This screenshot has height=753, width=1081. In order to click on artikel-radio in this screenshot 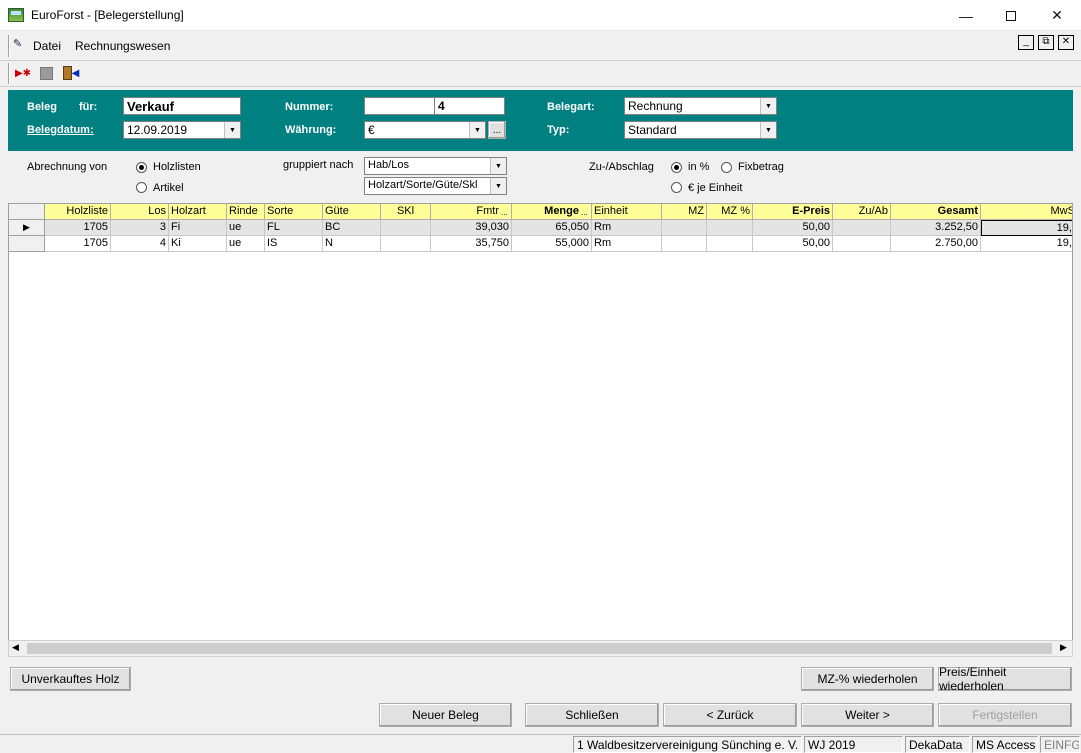, I will do `click(141, 187)`.